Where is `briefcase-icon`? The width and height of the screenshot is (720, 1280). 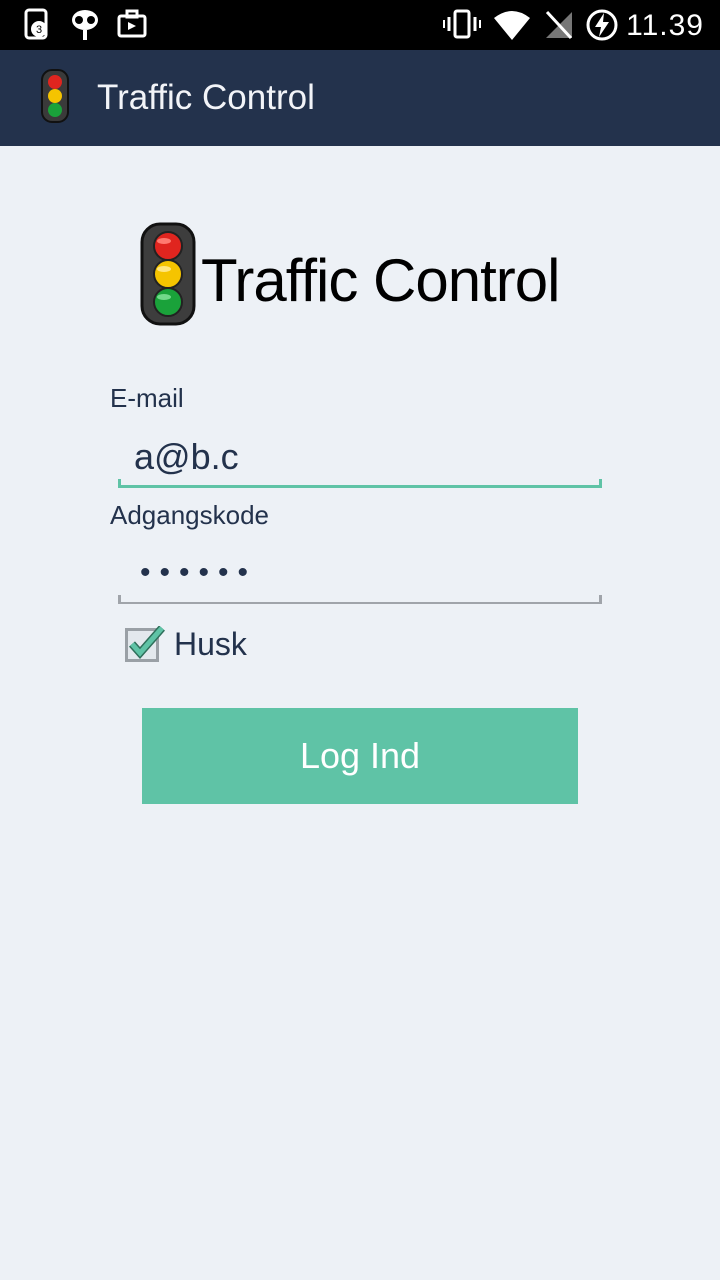
briefcase-icon is located at coordinates (132, 23).